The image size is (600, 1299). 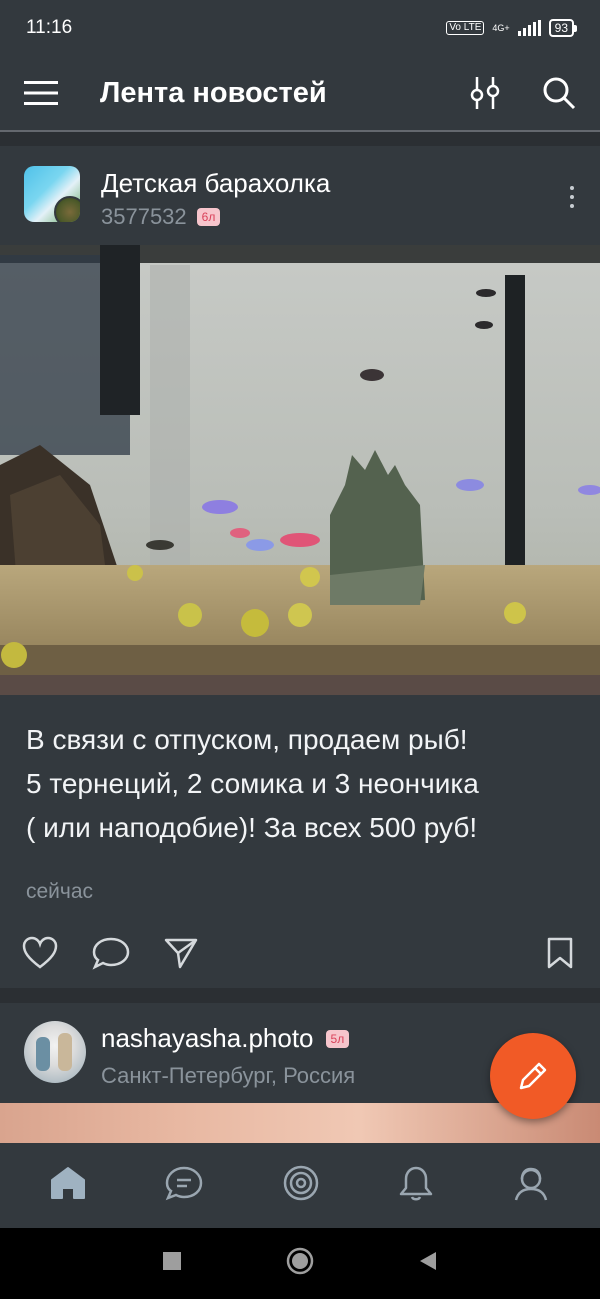 I want to click on members-count: 3577532, so click(x=144, y=216).